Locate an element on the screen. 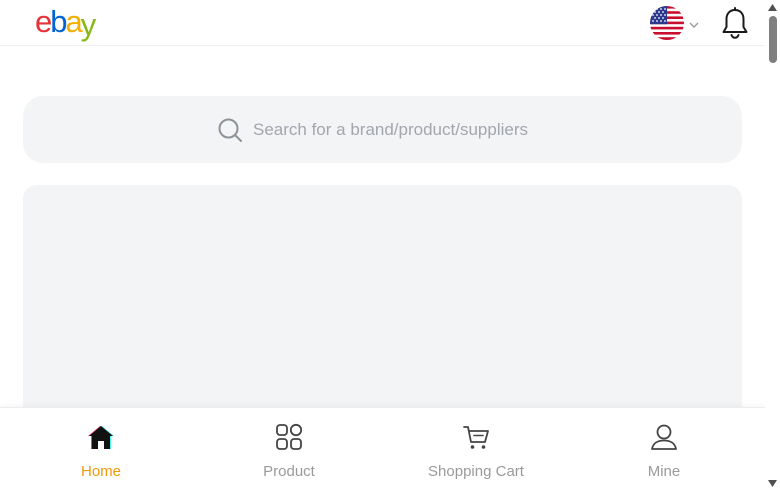 Image resolution: width=780 pixels, height=493 pixels. chevron-down-icon is located at coordinates (694, 25).